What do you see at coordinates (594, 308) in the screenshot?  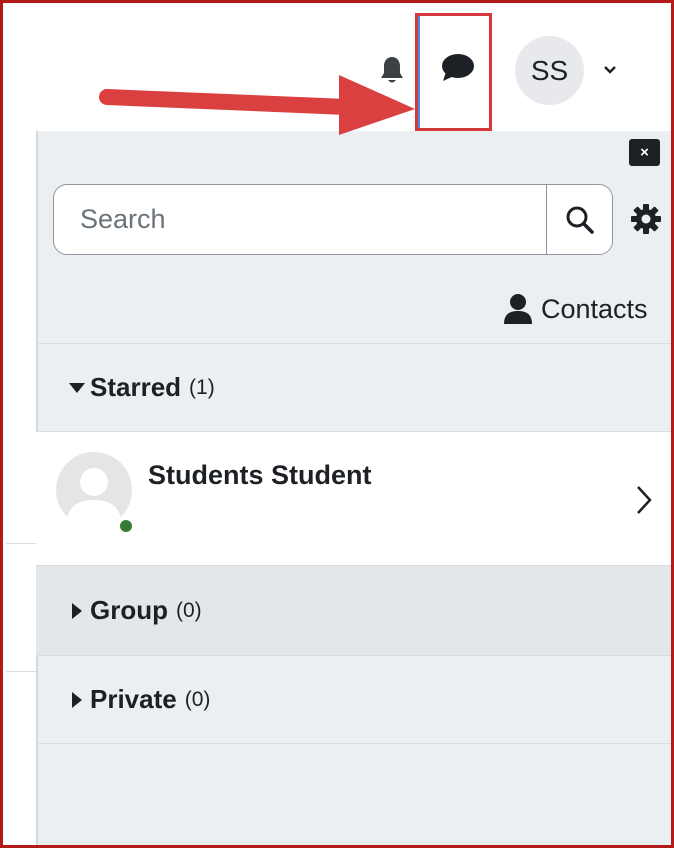 I see `contacts-label: Contacts` at bounding box center [594, 308].